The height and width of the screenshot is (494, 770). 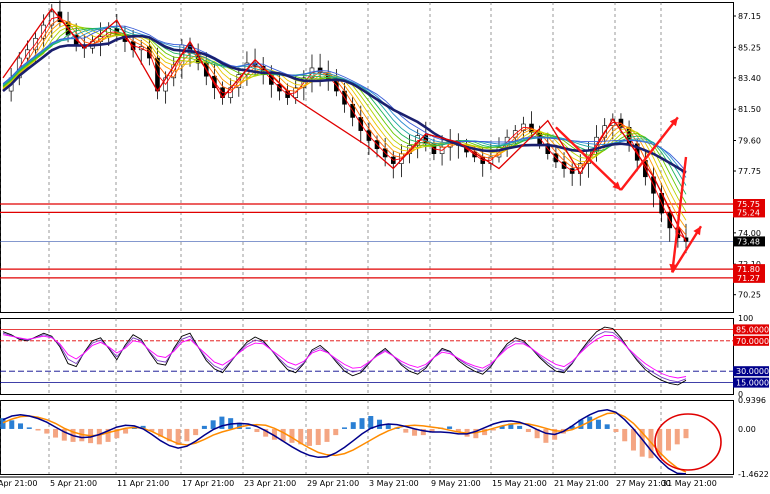 I want to click on level-label-text: 85.0000, so click(x=752, y=329).